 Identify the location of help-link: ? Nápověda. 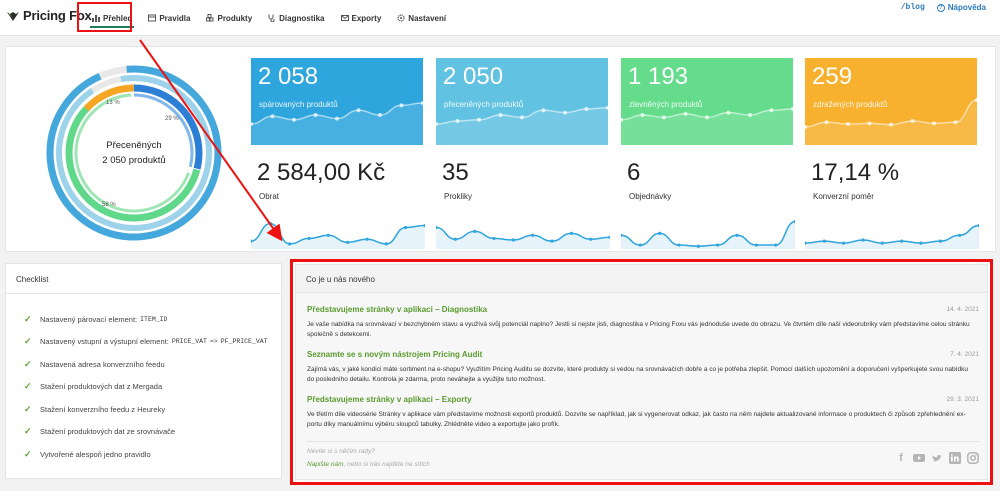
(961, 7).